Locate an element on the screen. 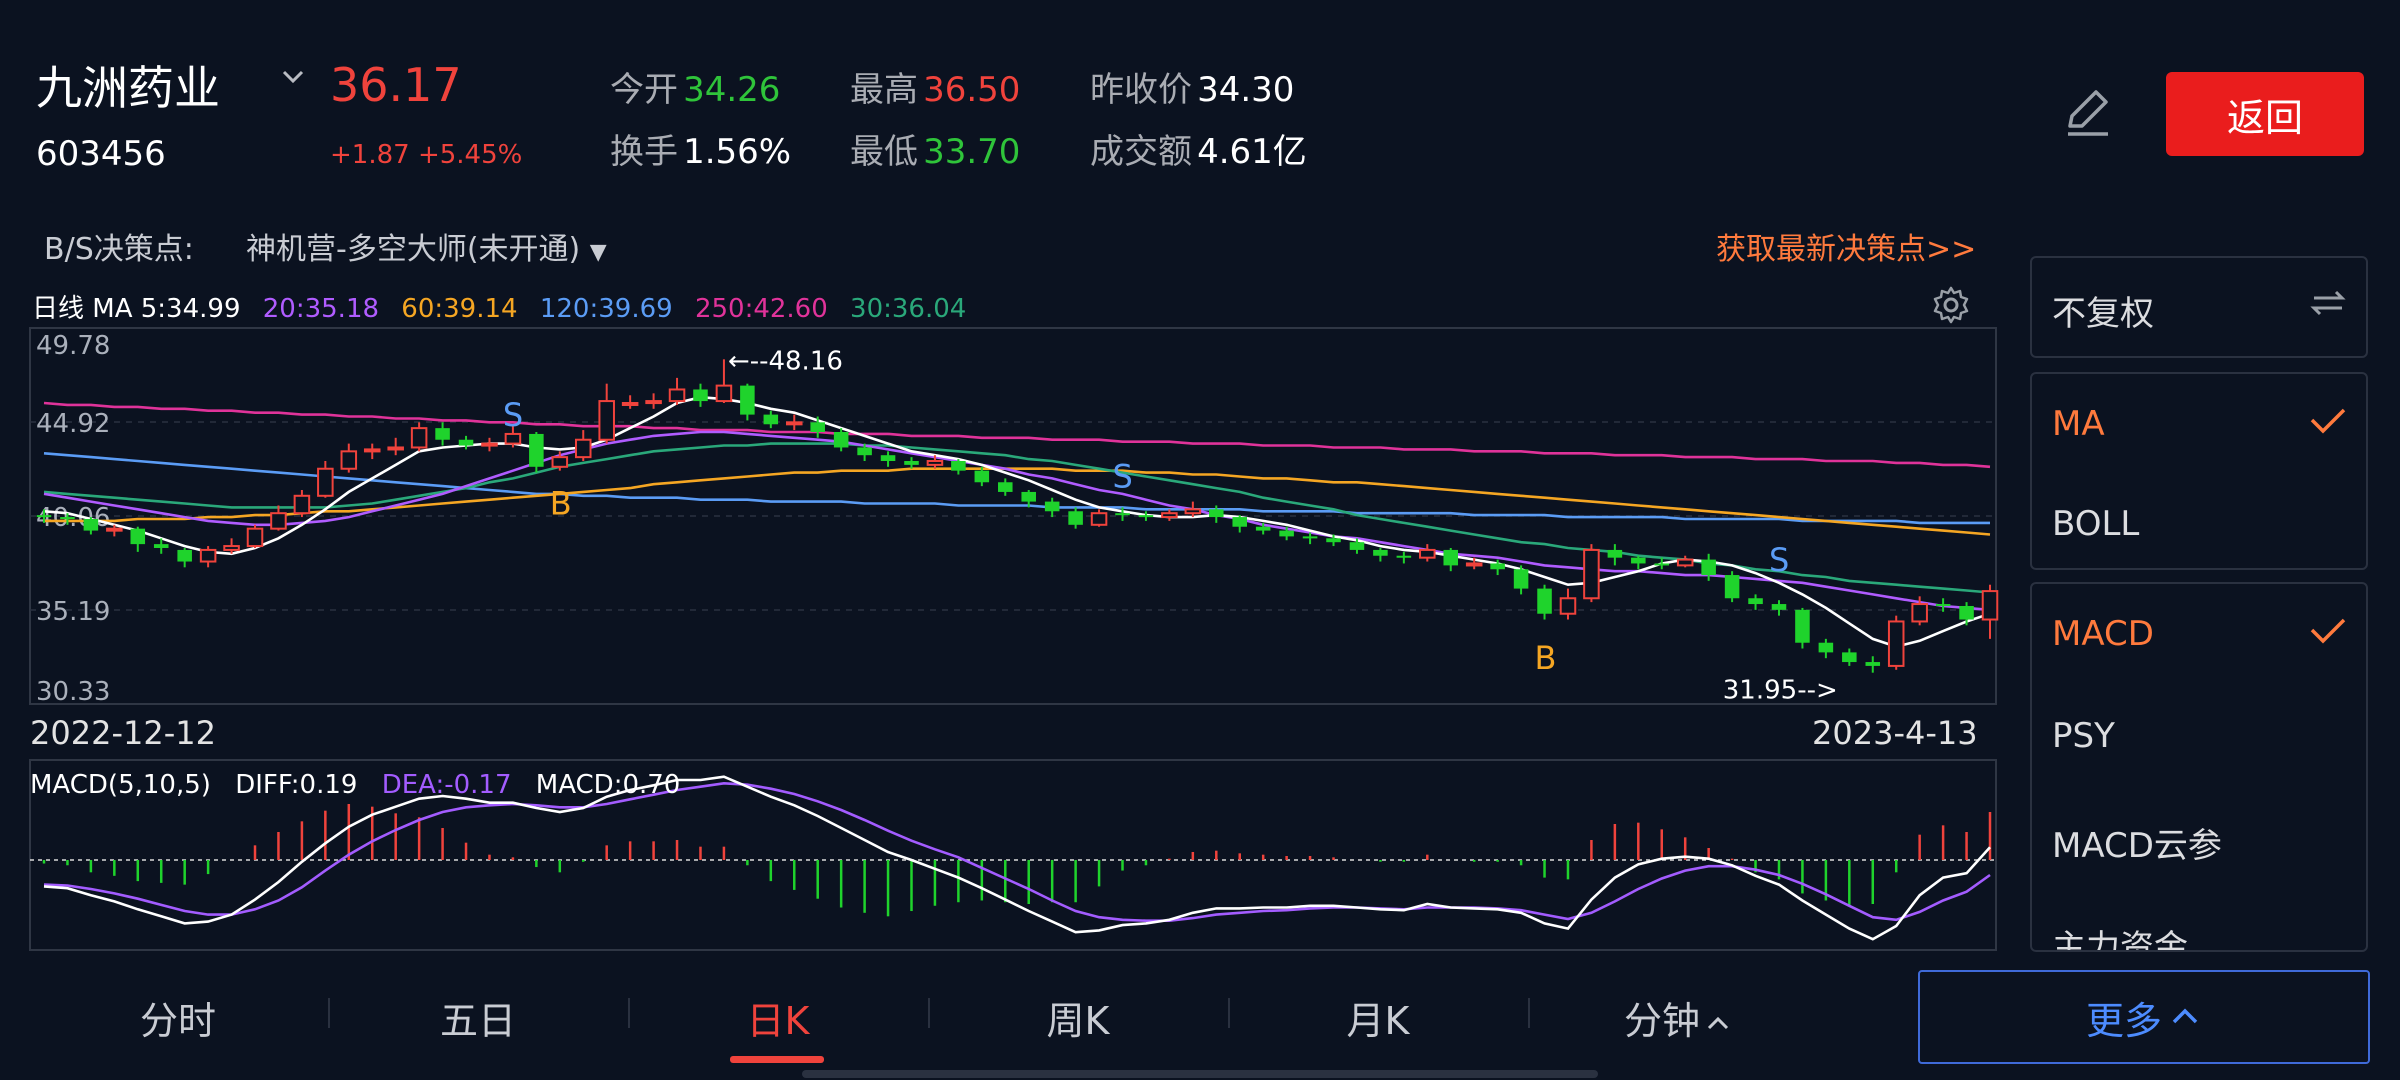 Image resolution: width=2400 pixels, height=1080 pixels. check-icon is located at coordinates (2328, 421).